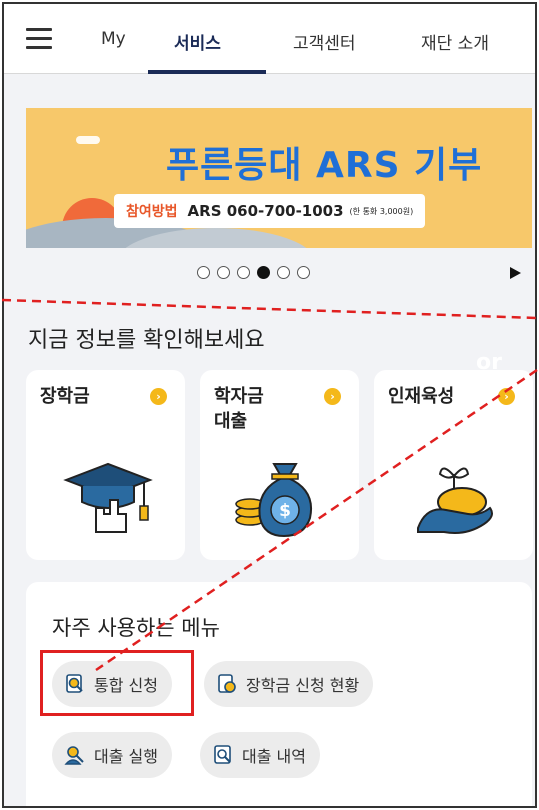  Describe the element at coordinates (126, 756) in the screenshot. I see `chip-label: 대출 실행` at that location.